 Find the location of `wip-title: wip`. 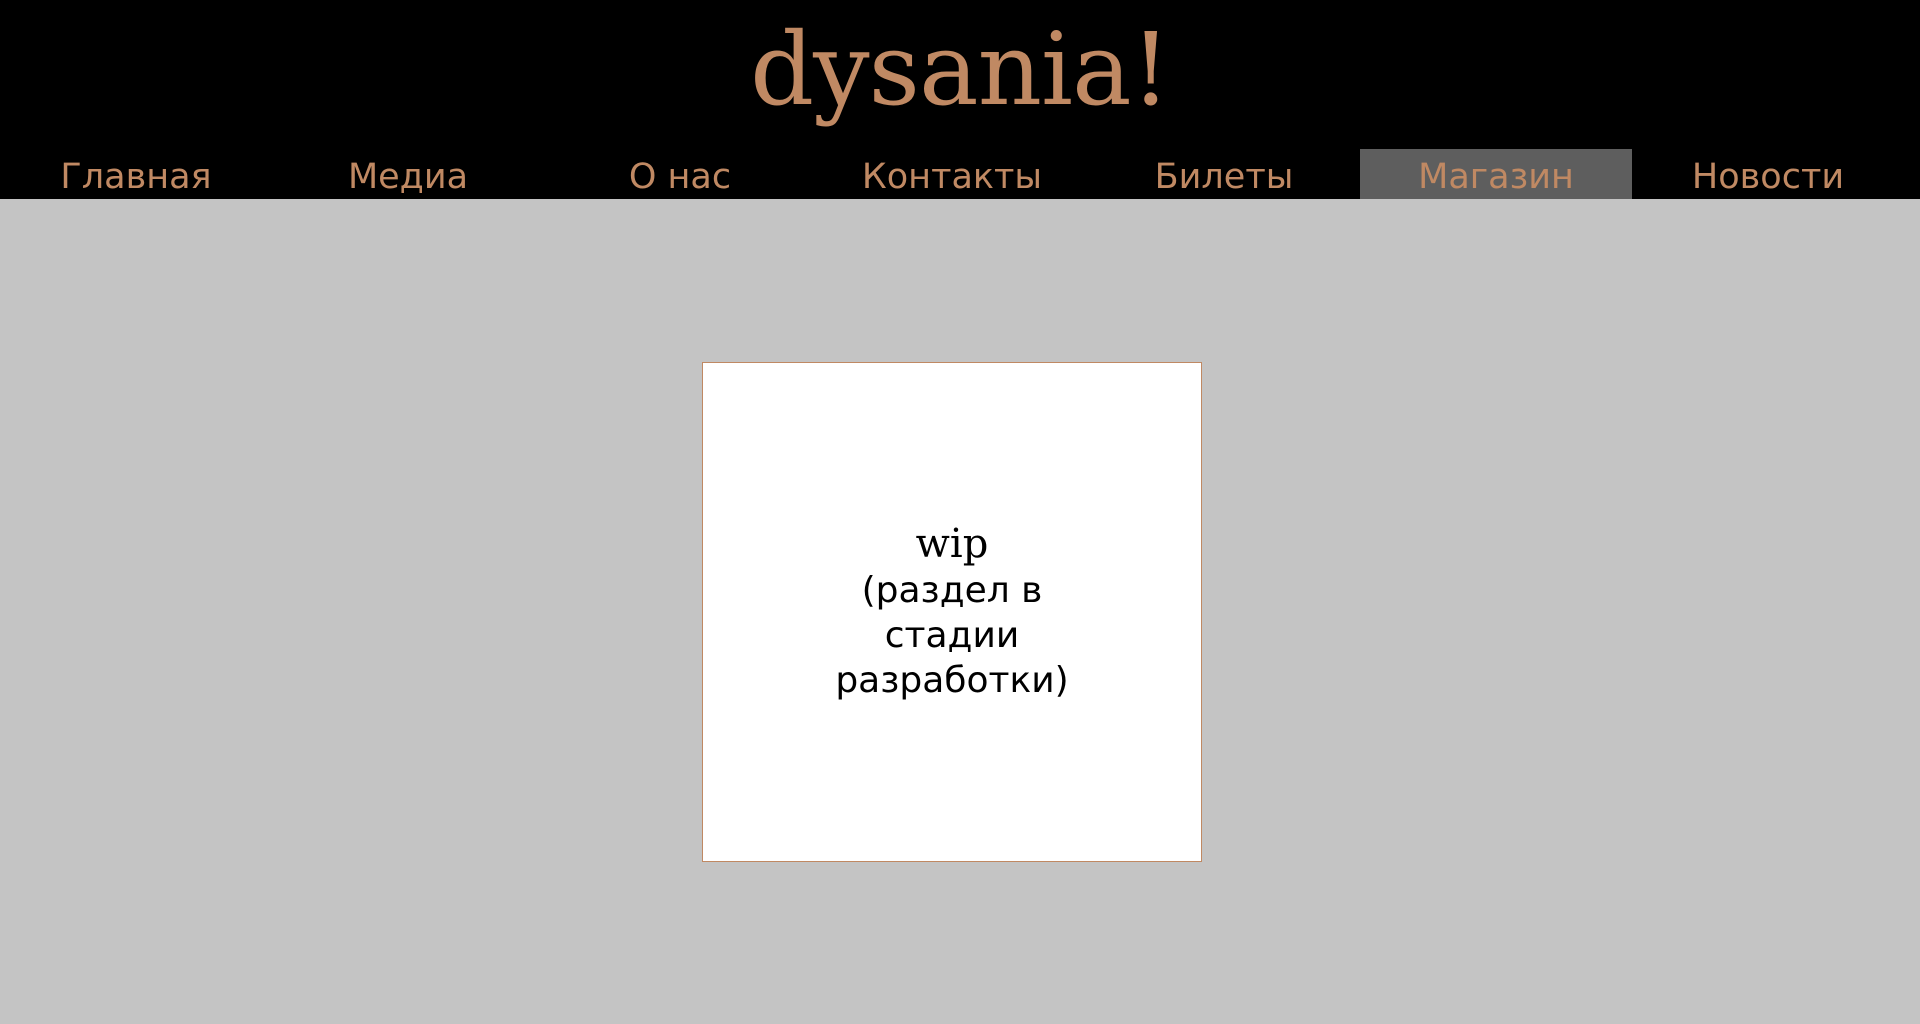

wip-title: wip is located at coordinates (952, 543).